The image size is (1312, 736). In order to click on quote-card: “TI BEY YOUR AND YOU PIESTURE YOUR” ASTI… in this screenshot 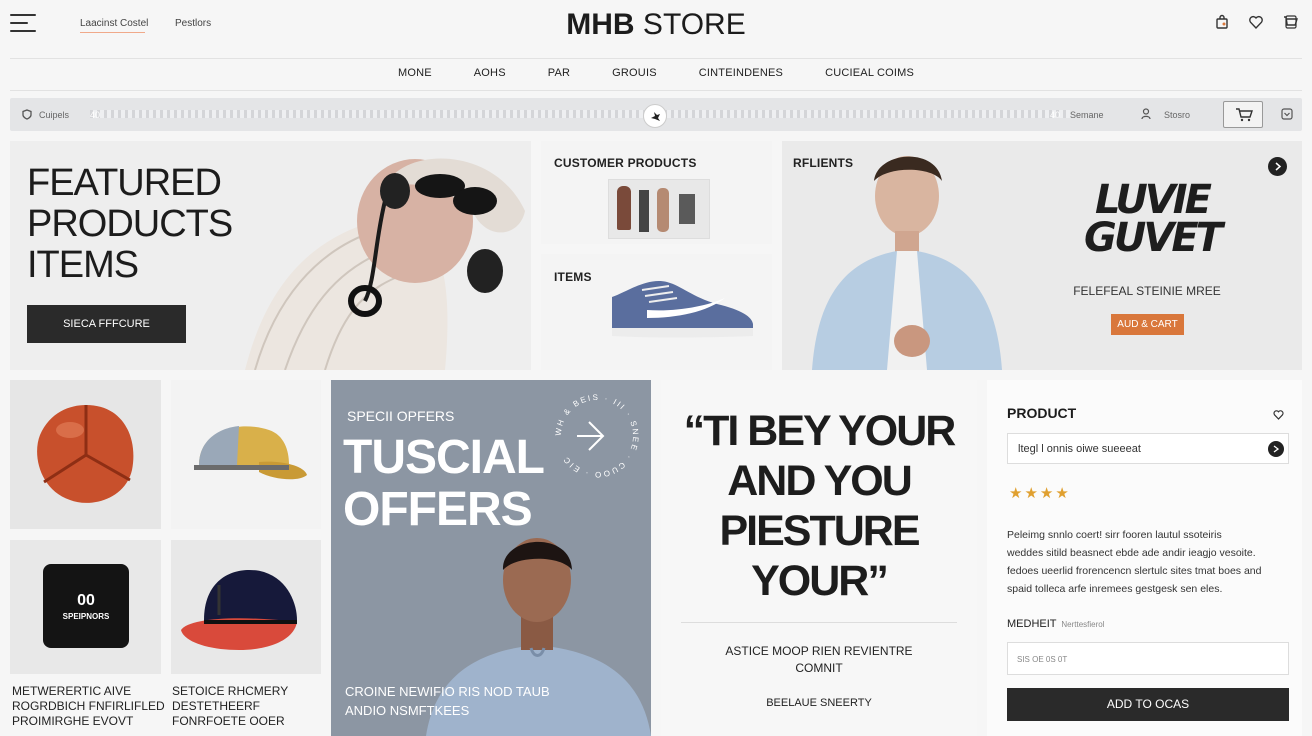, I will do `click(819, 558)`.